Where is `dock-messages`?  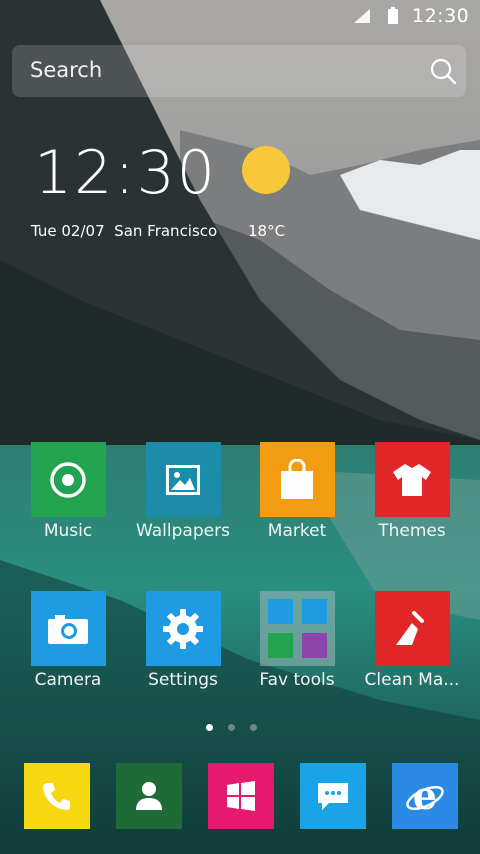
dock-messages is located at coordinates (333, 796).